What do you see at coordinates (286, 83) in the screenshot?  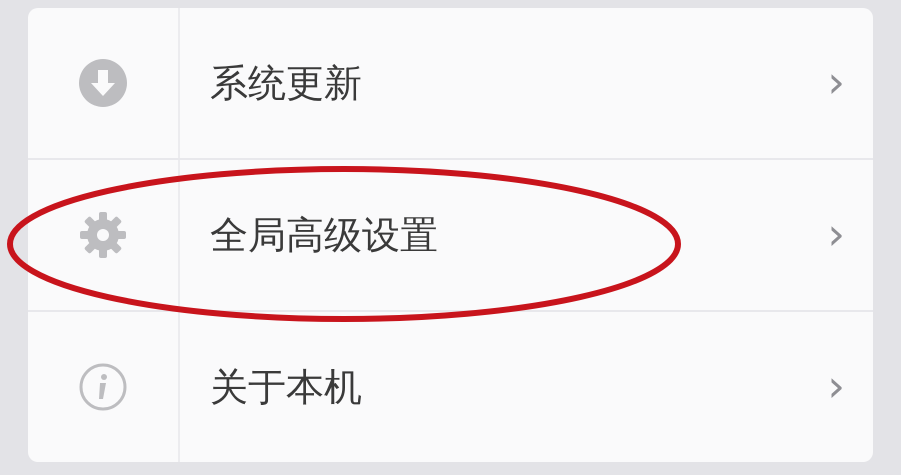 I see `menu-item-label: 系统更新` at bounding box center [286, 83].